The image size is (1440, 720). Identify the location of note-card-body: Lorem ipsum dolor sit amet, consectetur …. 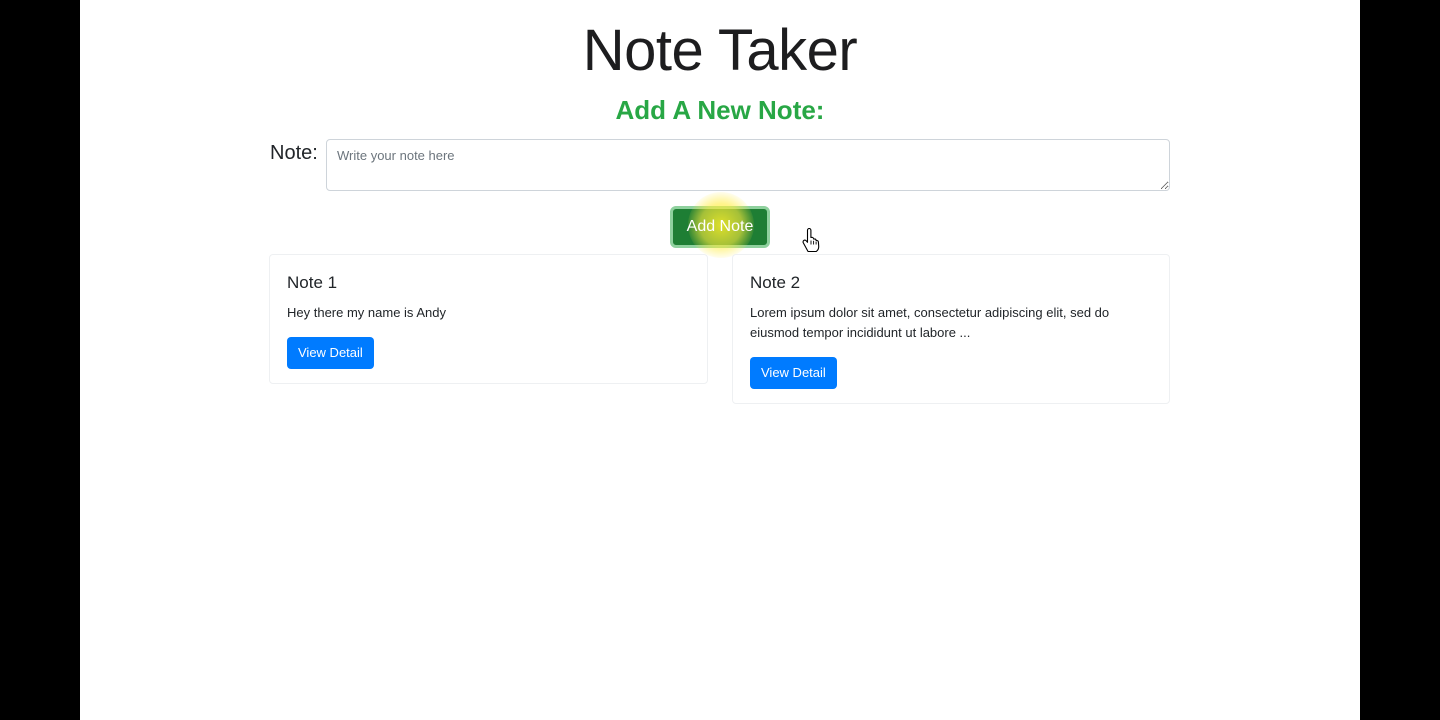
(930, 322).